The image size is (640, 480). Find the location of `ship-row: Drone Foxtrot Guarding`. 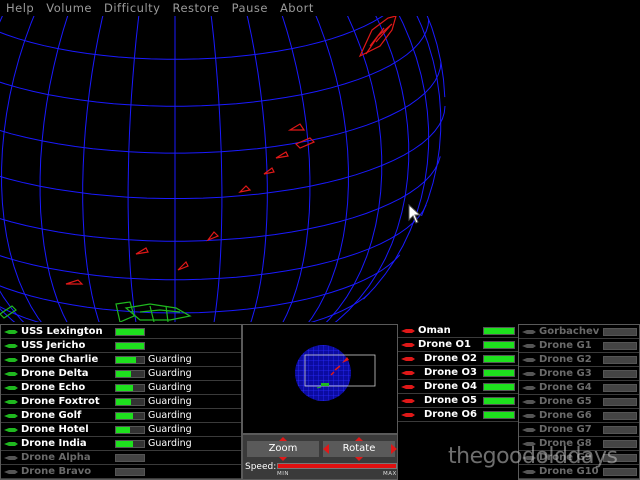

ship-row: Drone Foxtrot Guarding is located at coordinates (121, 402).